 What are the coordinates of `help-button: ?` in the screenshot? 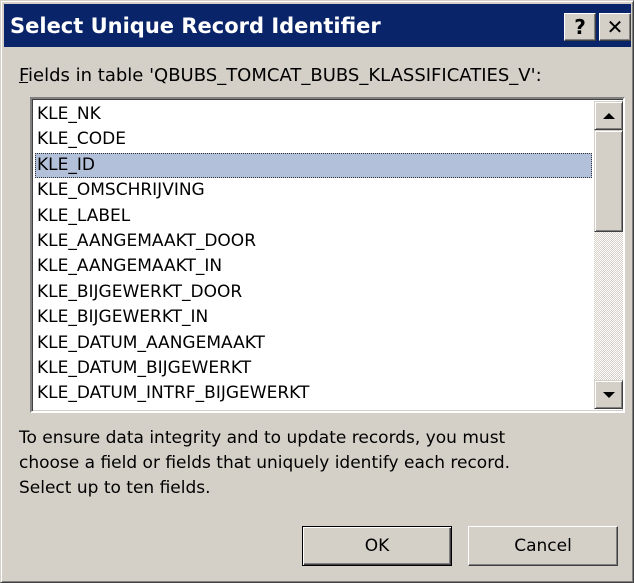 It's located at (580, 27).